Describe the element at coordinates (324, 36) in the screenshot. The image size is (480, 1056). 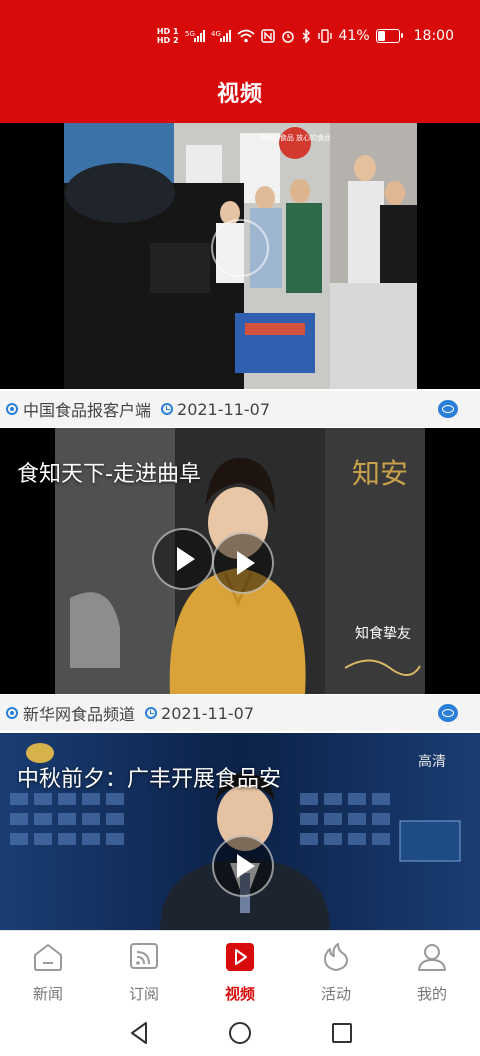
I see `vibrate-icon` at that location.